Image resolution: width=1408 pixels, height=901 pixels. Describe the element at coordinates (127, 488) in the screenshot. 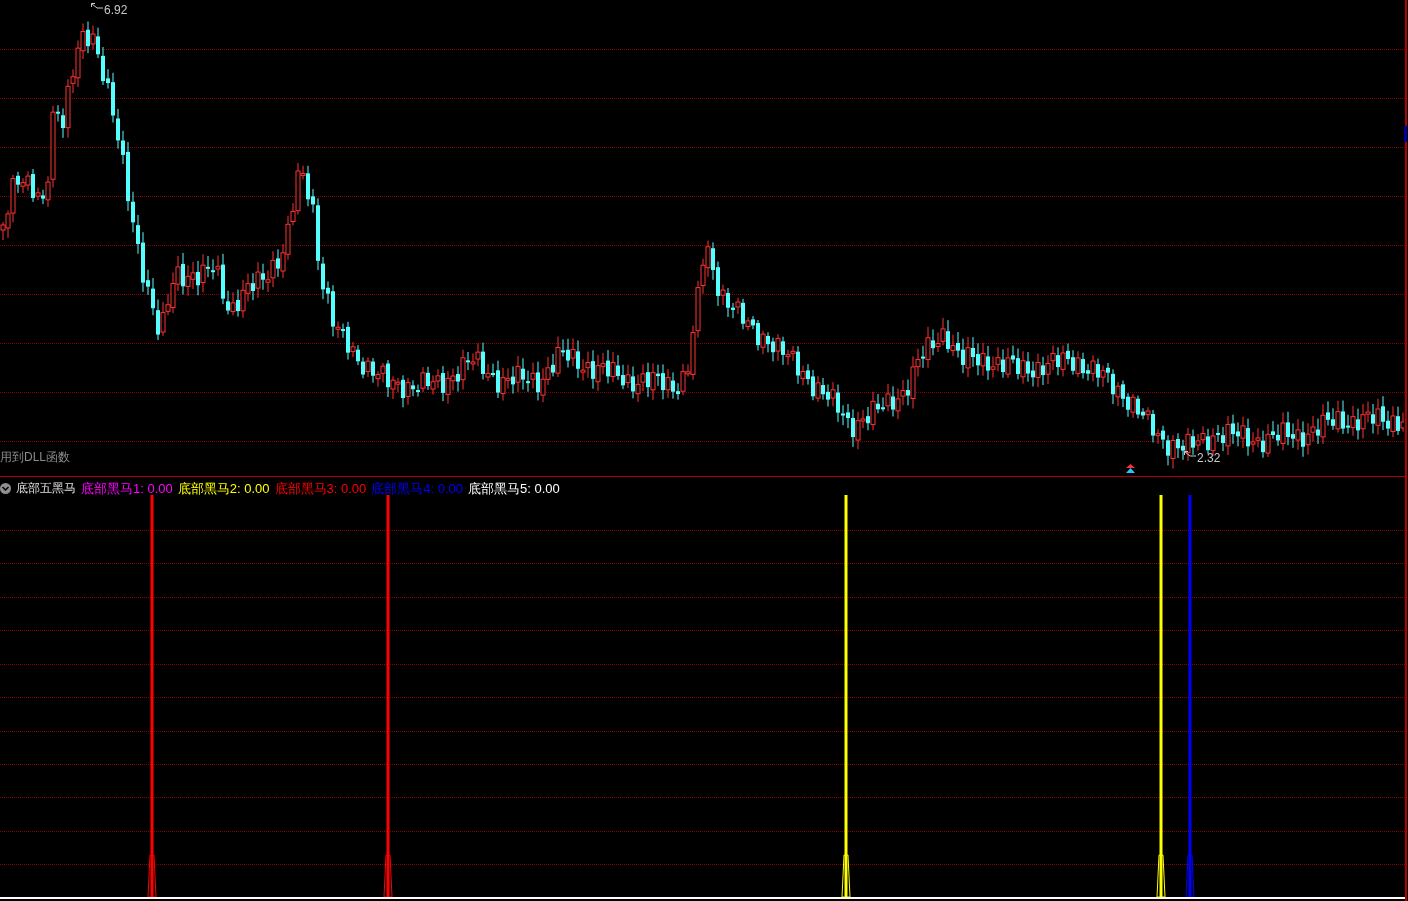

I see `legend-item: 底部黑马1: 0.00` at that location.